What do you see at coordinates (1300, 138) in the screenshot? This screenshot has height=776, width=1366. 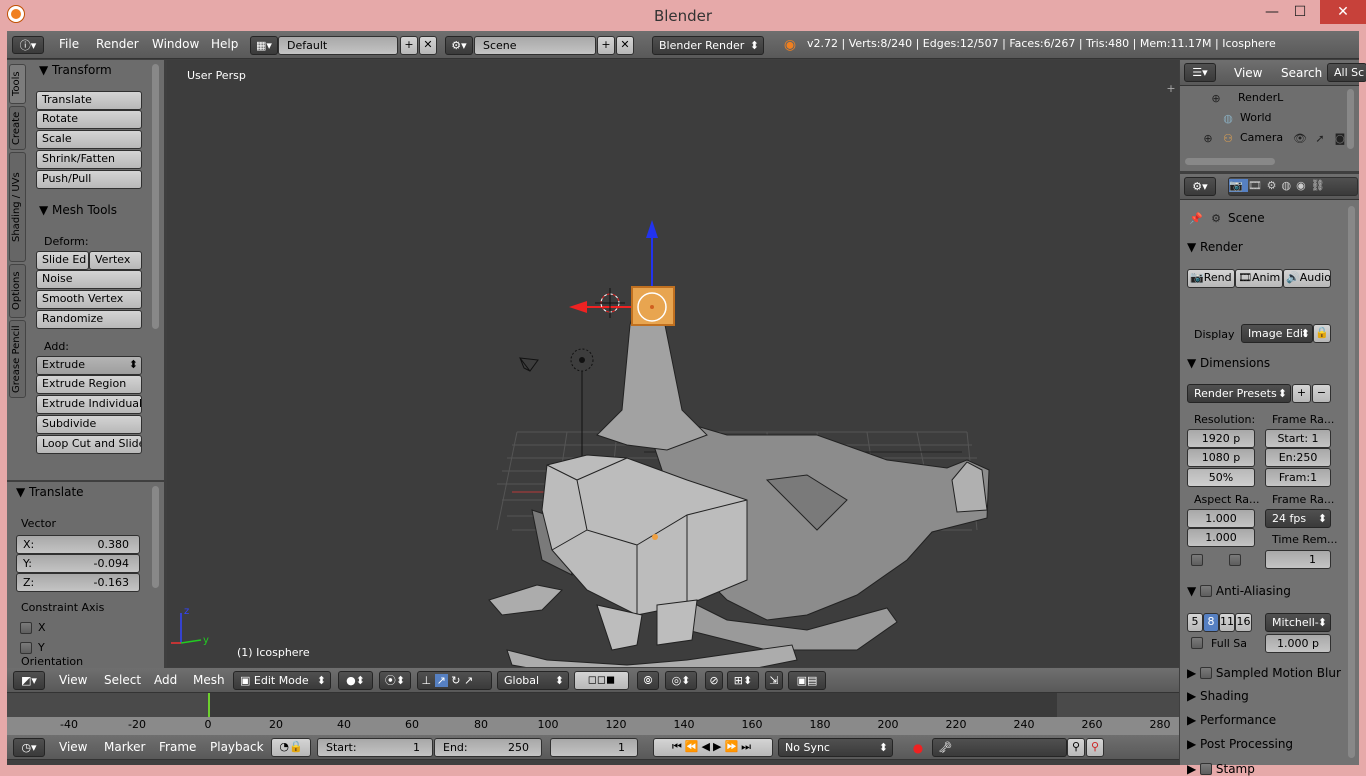 I see `eye-icon: 👁` at bounding box center [1300, 138].